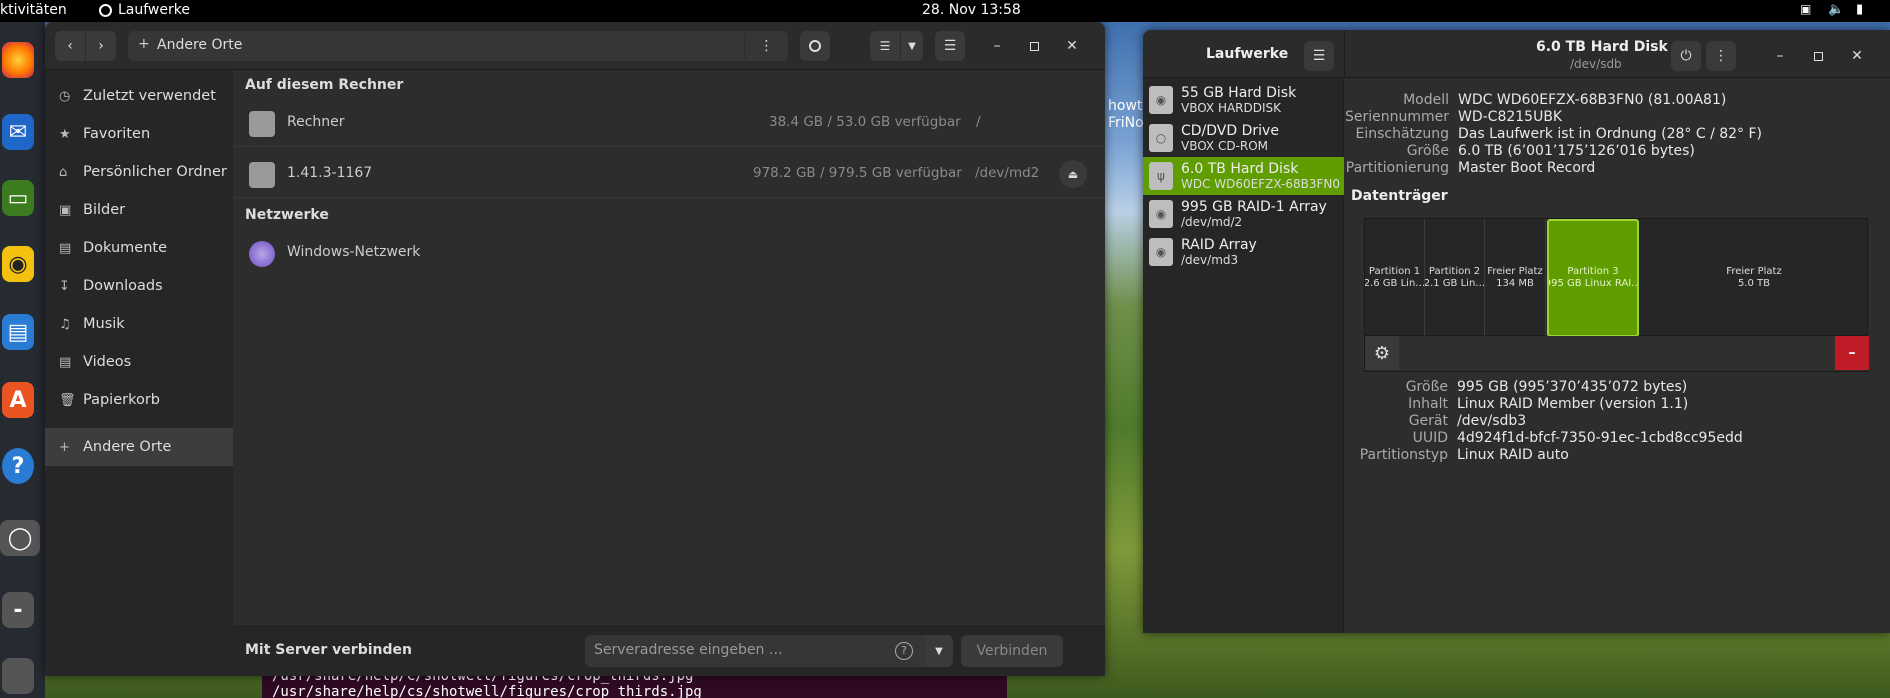 This screenshot has height=698, width=1890. Describe the element at coordinates (1243, 176) in the screenshot. I see `drive-item: ψ 6.0 TB Hard Disk WDC WD60EFZX-68B3FN0` at that location.